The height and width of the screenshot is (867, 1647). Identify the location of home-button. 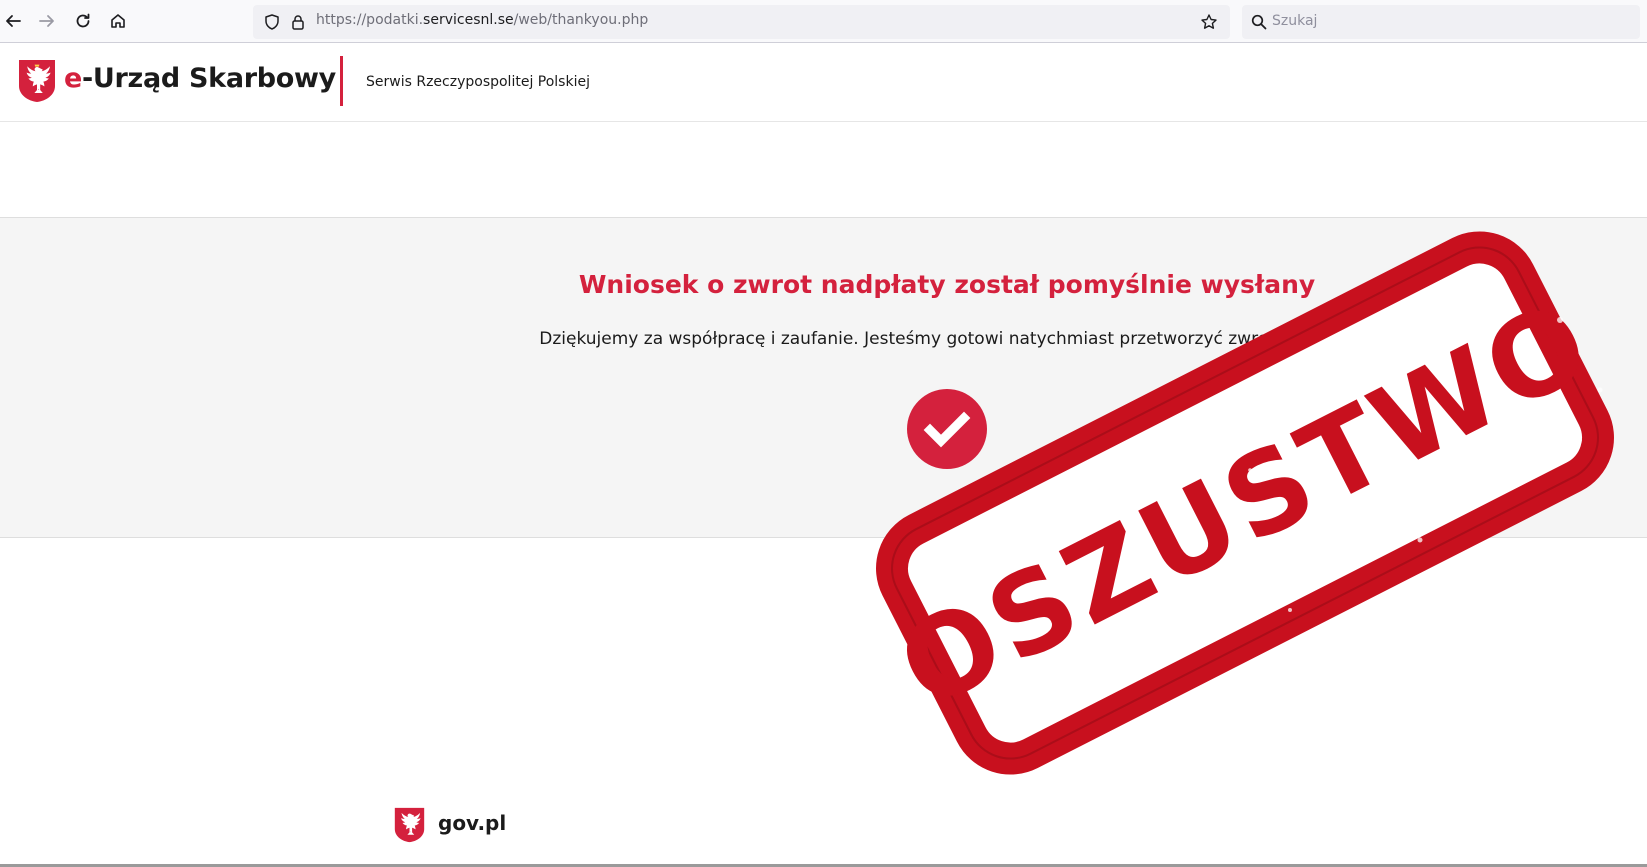
(118, 21).